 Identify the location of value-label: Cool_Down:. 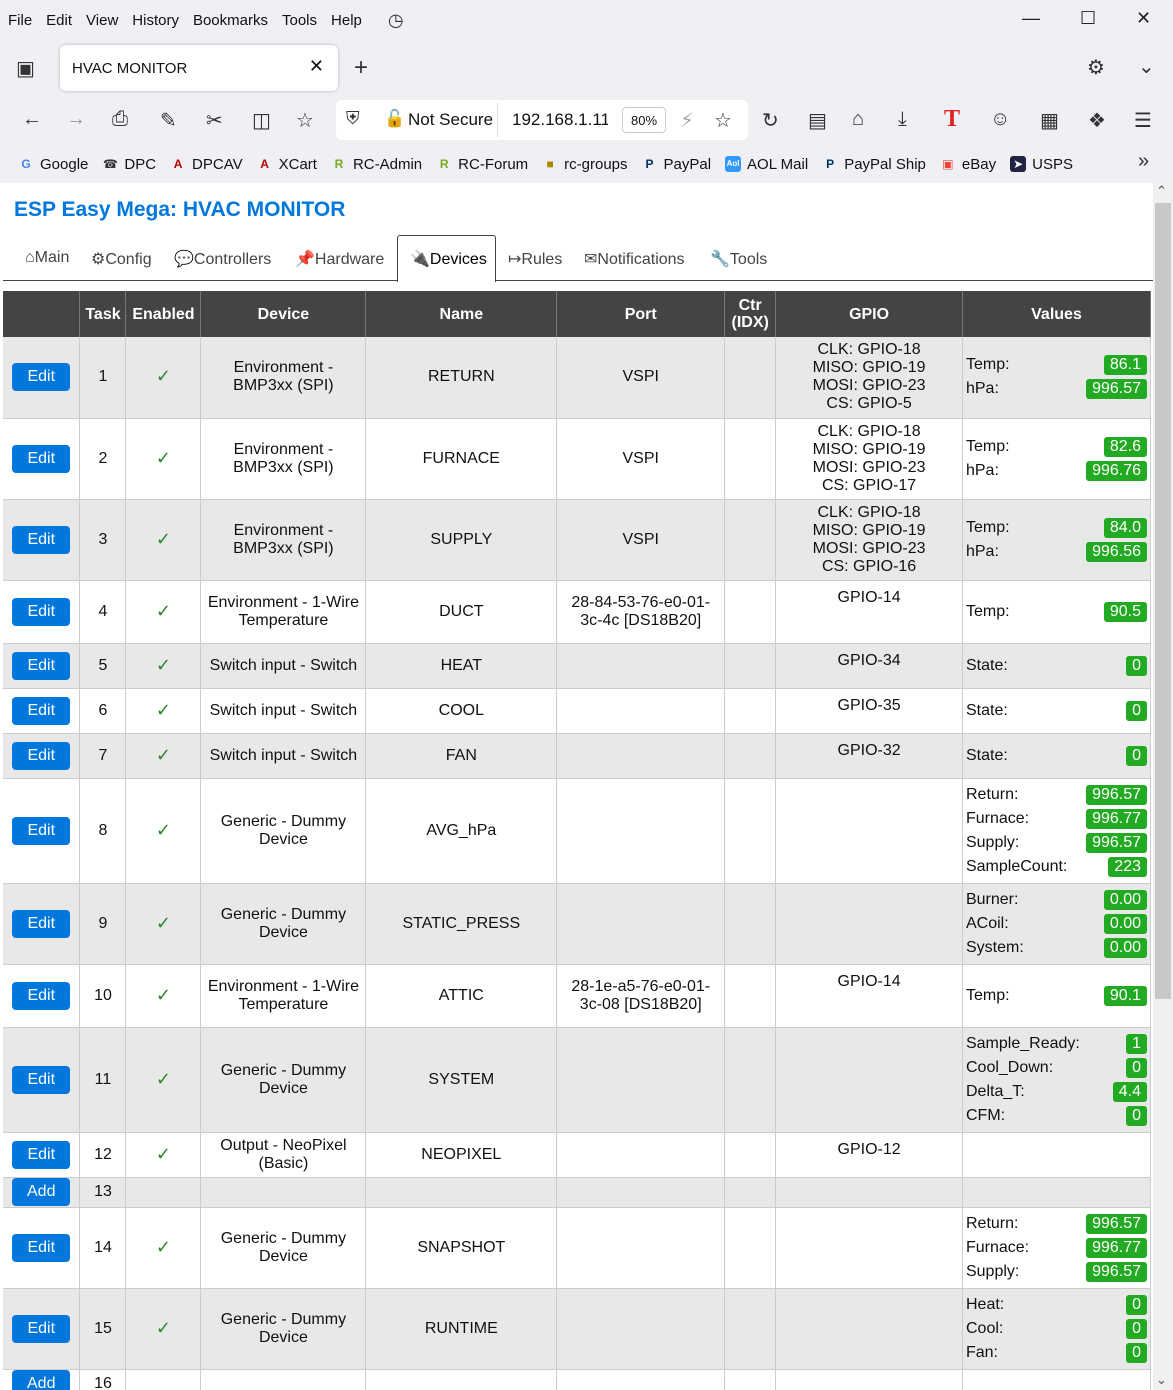
(1009, 1067).